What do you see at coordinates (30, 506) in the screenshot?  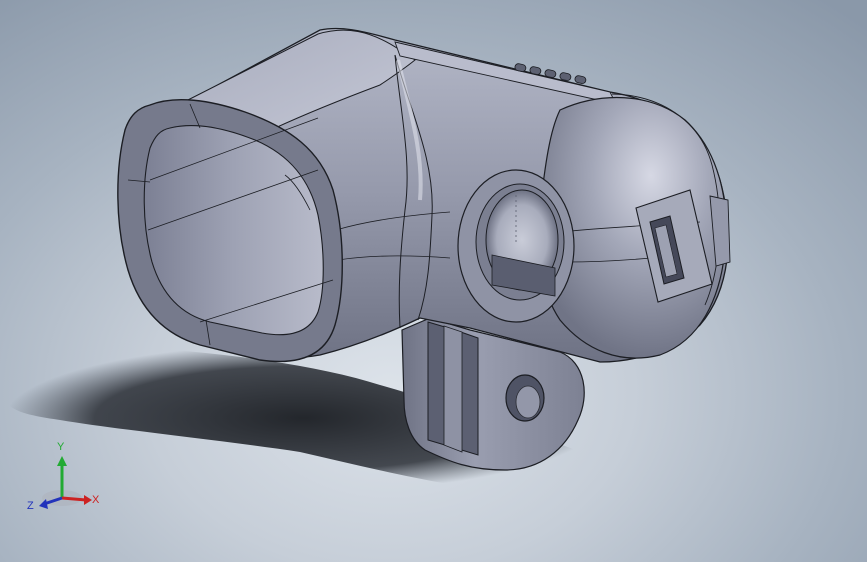 I see `z-axis-label: Z` at bounding box center [30, 506].